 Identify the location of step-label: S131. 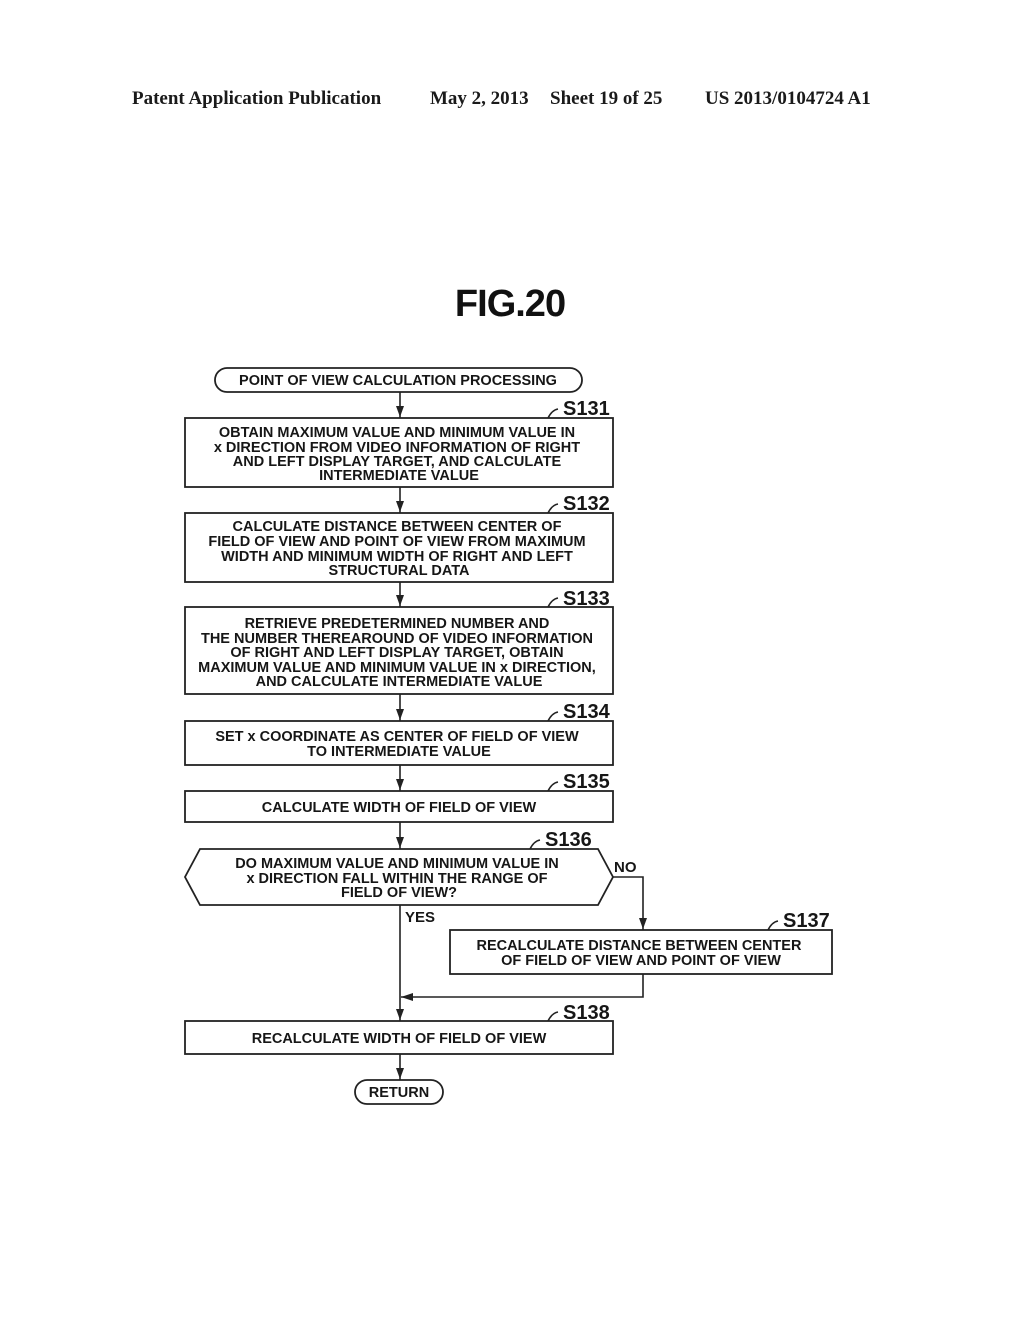
(586, 409).